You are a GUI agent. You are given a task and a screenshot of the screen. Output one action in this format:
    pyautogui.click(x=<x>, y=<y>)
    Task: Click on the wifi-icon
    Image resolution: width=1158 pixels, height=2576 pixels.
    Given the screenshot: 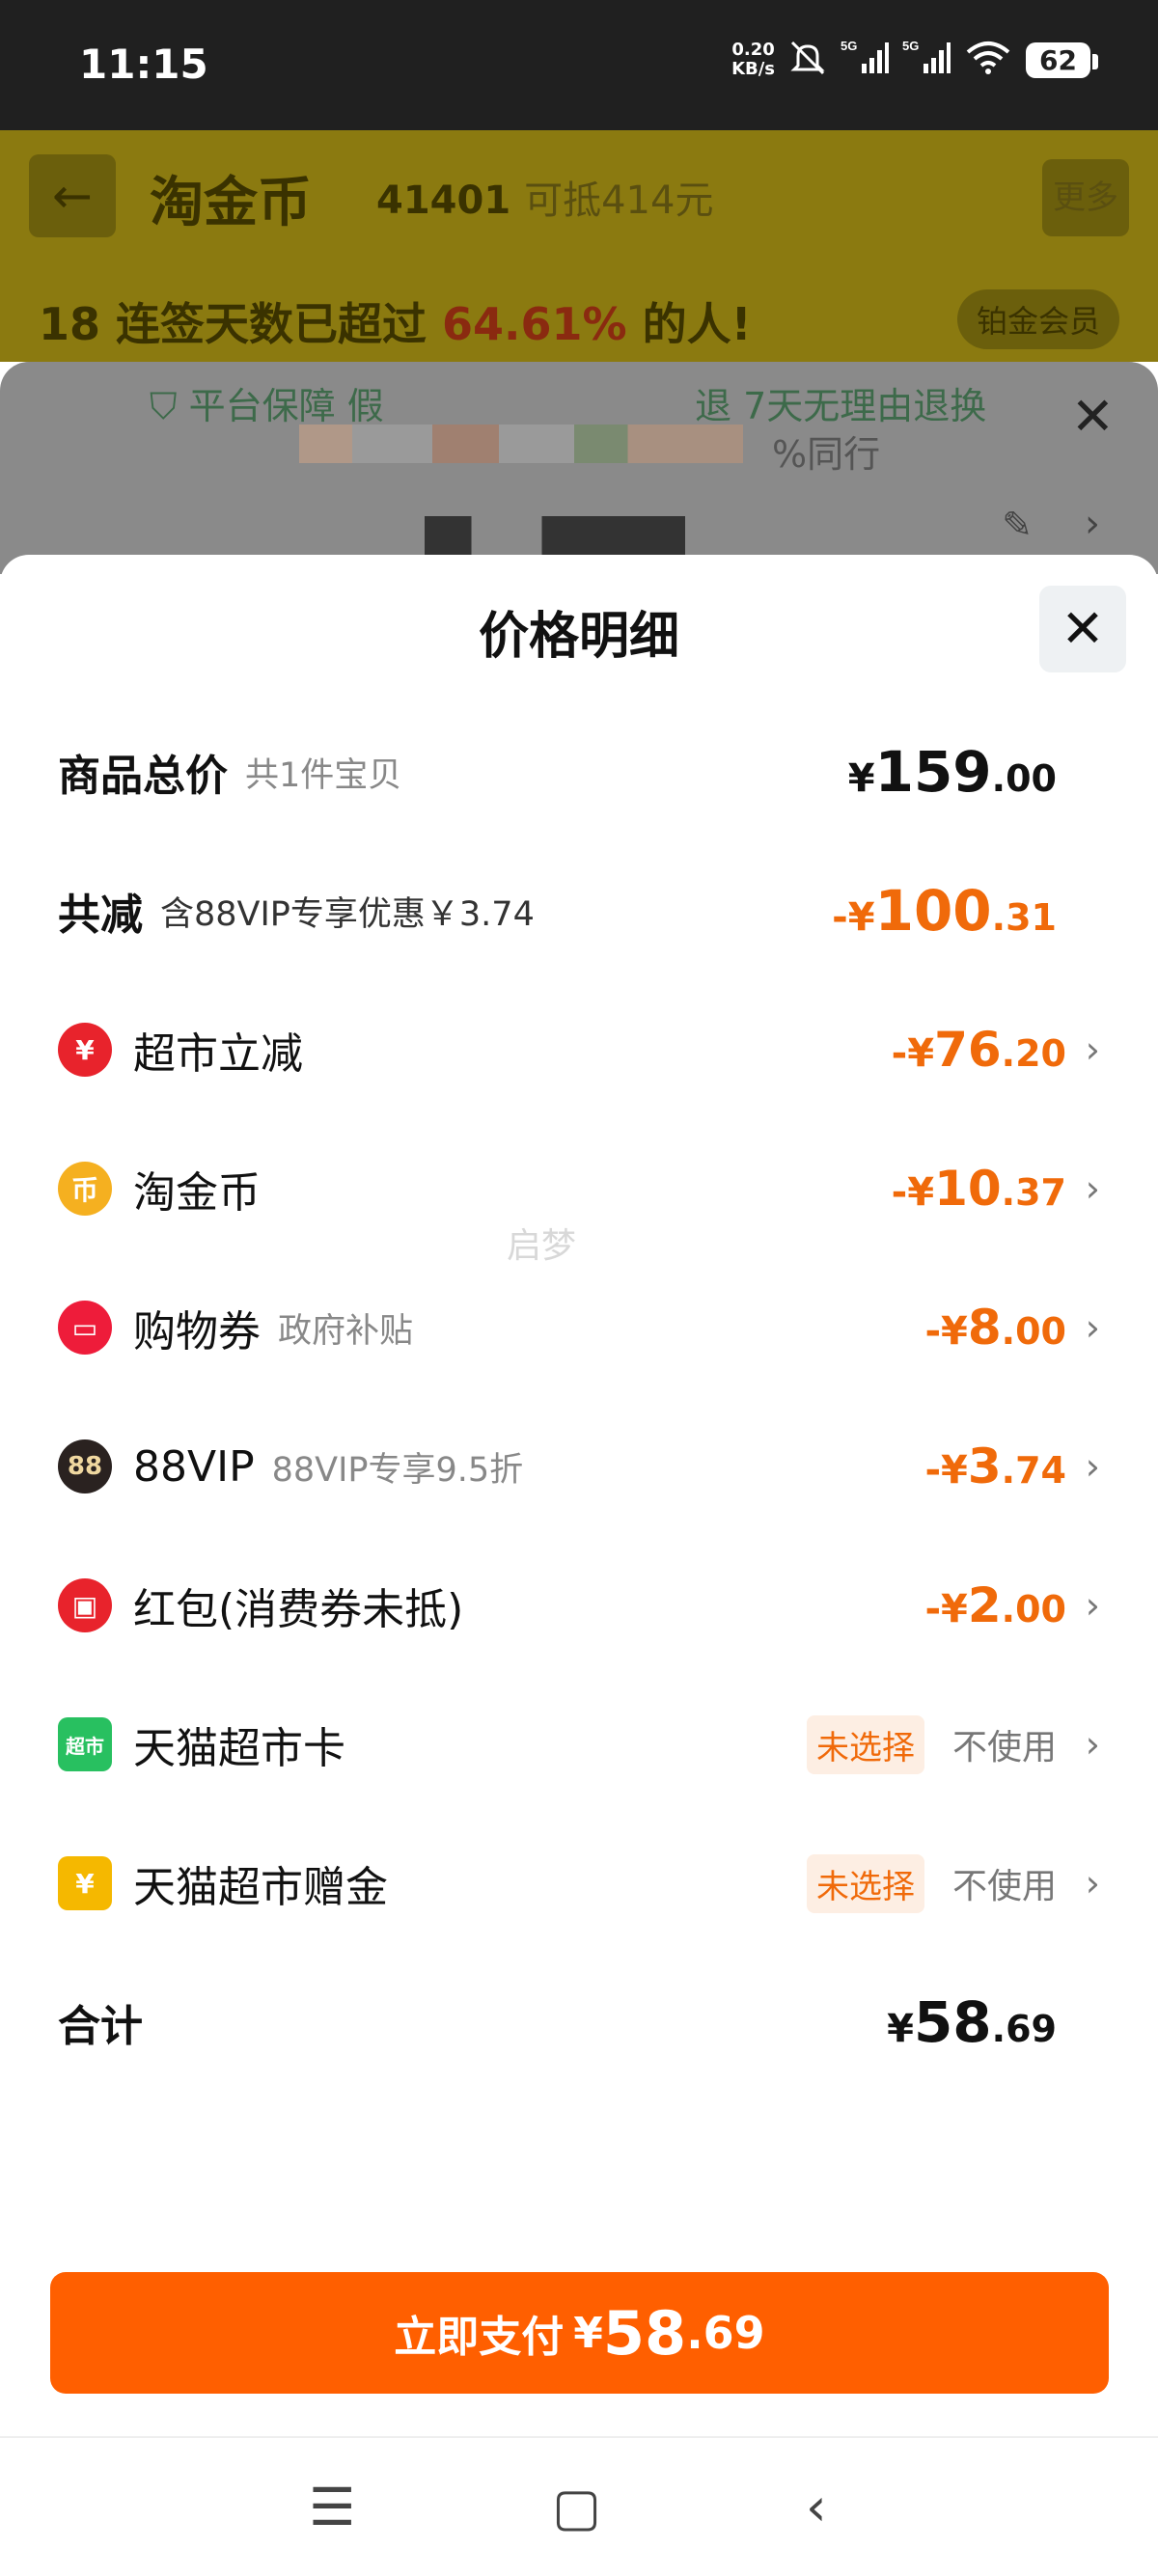 What is the action you would take?
    pyautogui.click(x=988, y=60)
    